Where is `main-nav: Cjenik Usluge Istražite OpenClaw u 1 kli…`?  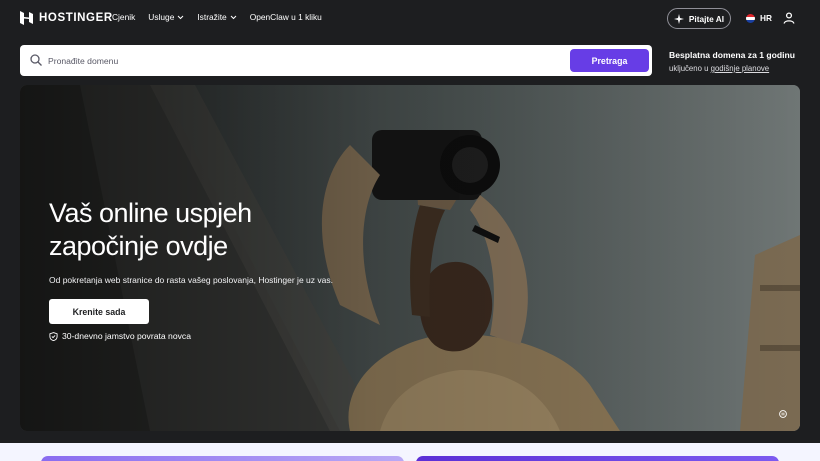 main-nav: Cjenik Usluge Istražite OpenClaw u 1 kli… is located at coordinates (217, 17).